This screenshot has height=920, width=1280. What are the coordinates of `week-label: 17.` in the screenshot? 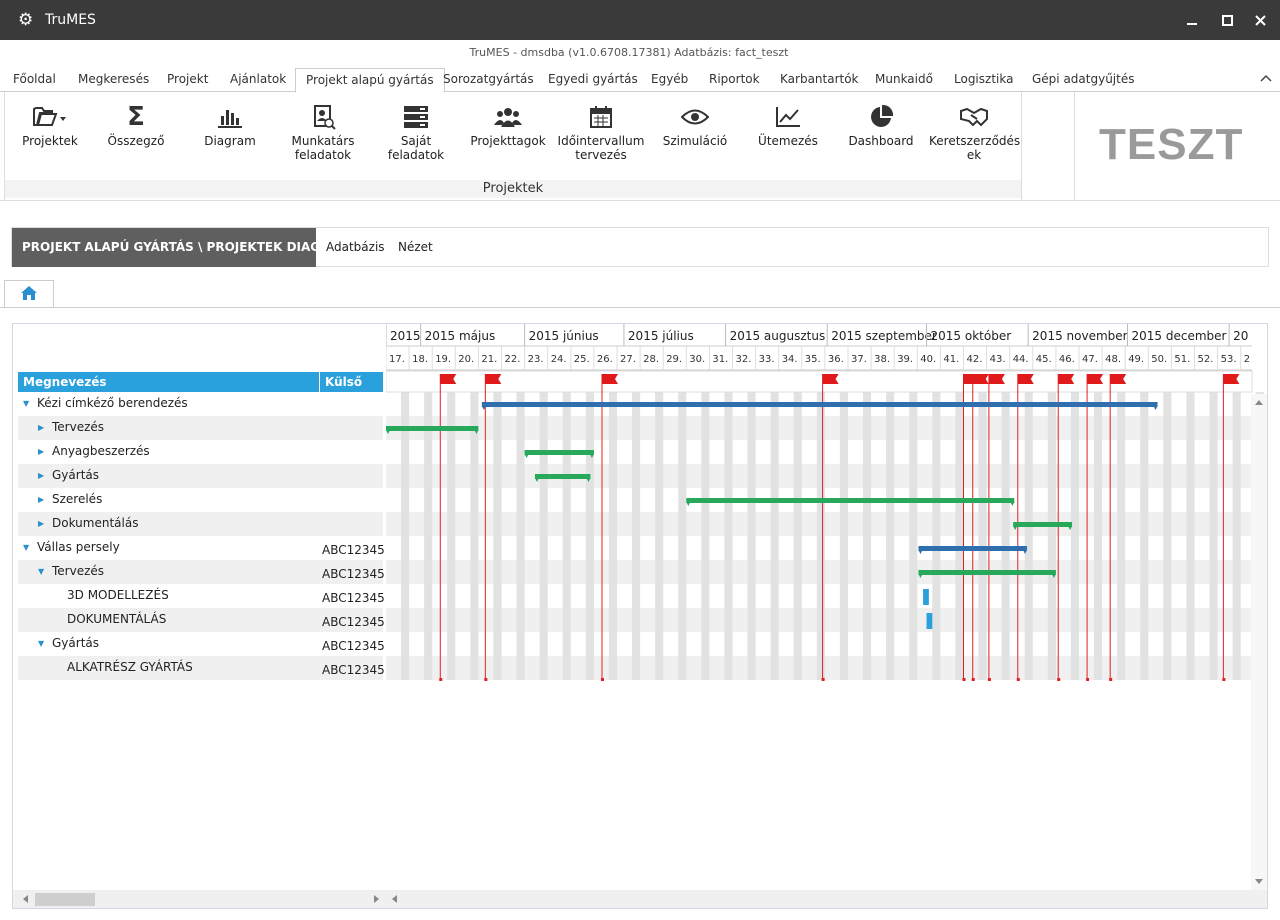 It's located at (397, 359).